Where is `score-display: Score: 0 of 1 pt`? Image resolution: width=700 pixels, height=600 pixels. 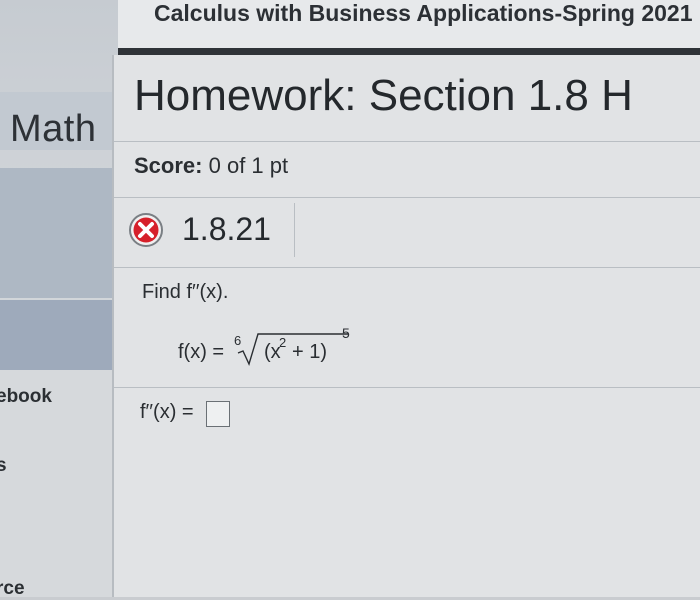
score-display: Score: 0 of 1 pt is located at coordinates (211, 166).